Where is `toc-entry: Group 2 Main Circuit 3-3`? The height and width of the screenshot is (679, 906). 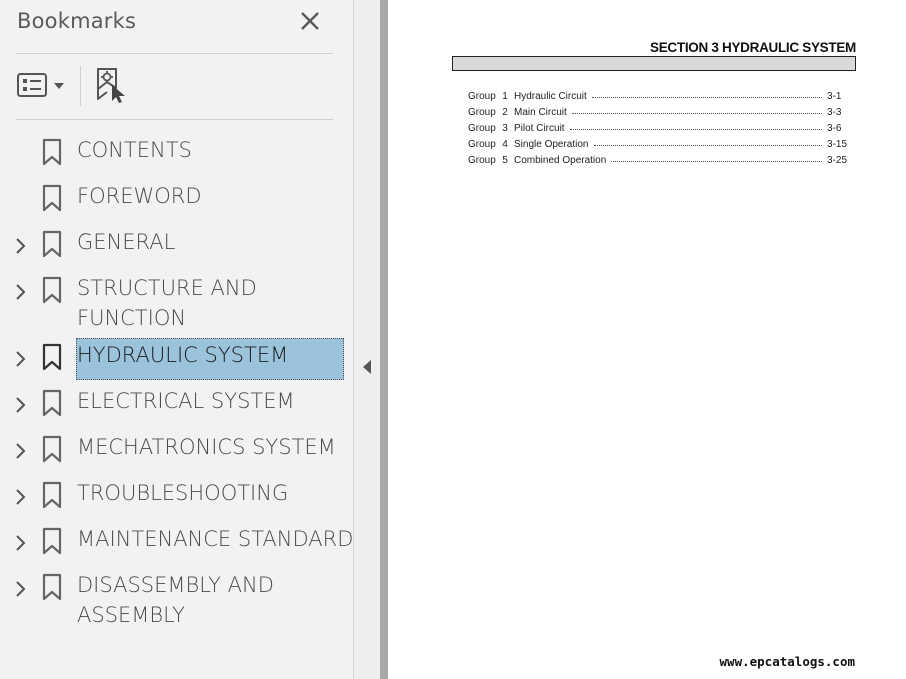 toc-entry: Group 2 Main Circuit 3-3 is located at coordinates (658, 112).